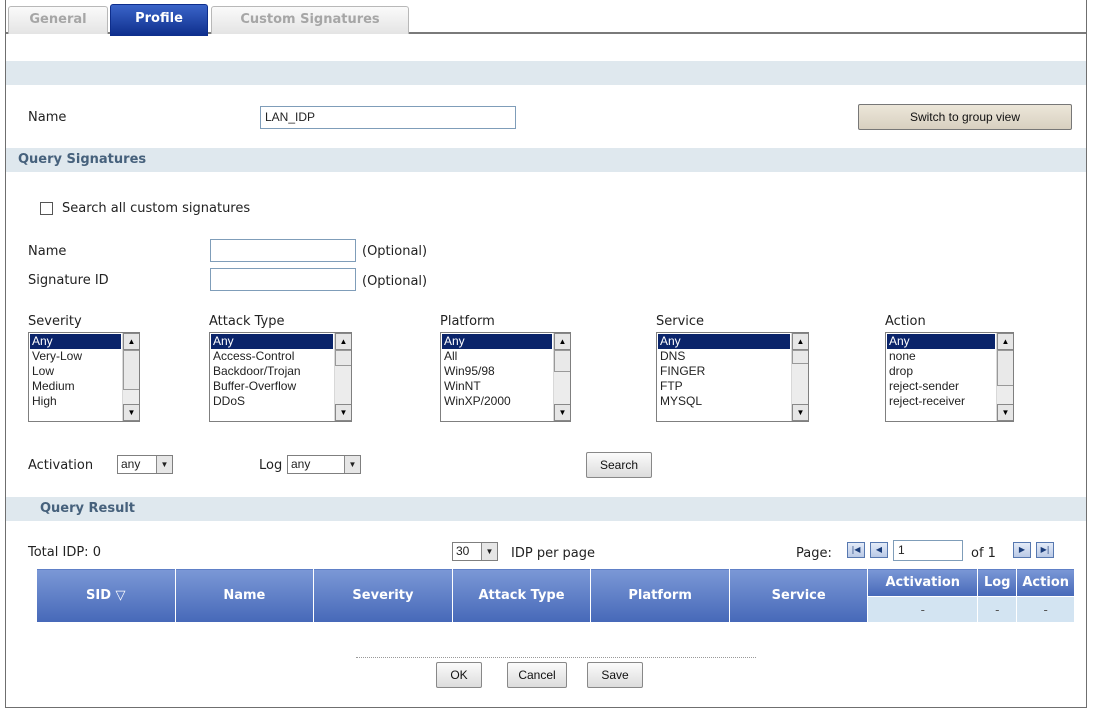  Describe the element at coordinates (310, 20) in the screenshot. I see `tab-custom-signatures: Custom Signatures` at that location.